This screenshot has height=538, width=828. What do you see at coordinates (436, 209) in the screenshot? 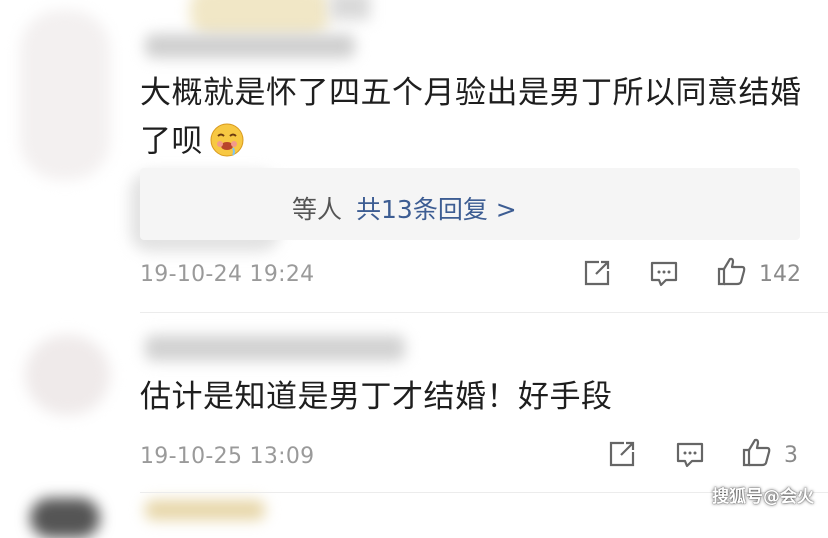
I see `view-replies-link: 共13条回复 >` at bounding box center [436, 209].